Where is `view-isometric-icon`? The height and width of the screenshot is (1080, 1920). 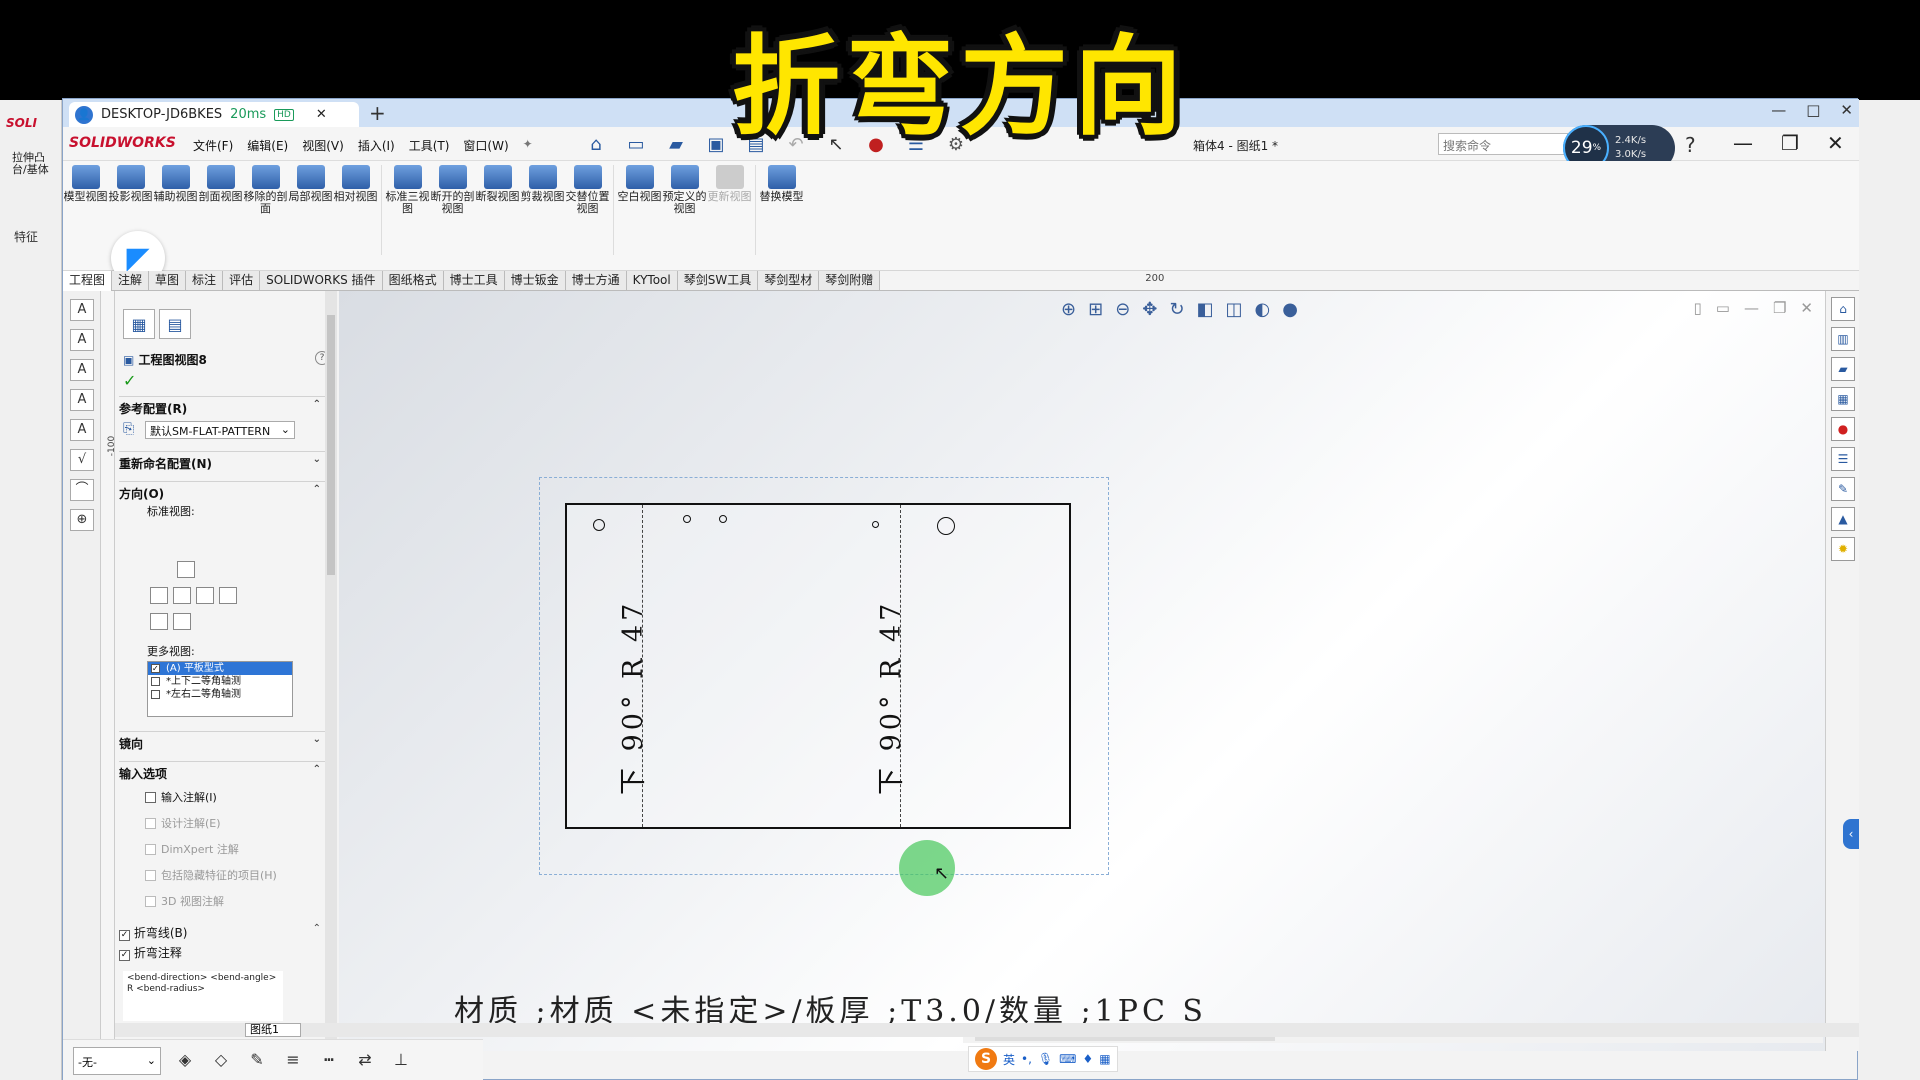 view-isometric-icon is located at coordinates (159, 621).